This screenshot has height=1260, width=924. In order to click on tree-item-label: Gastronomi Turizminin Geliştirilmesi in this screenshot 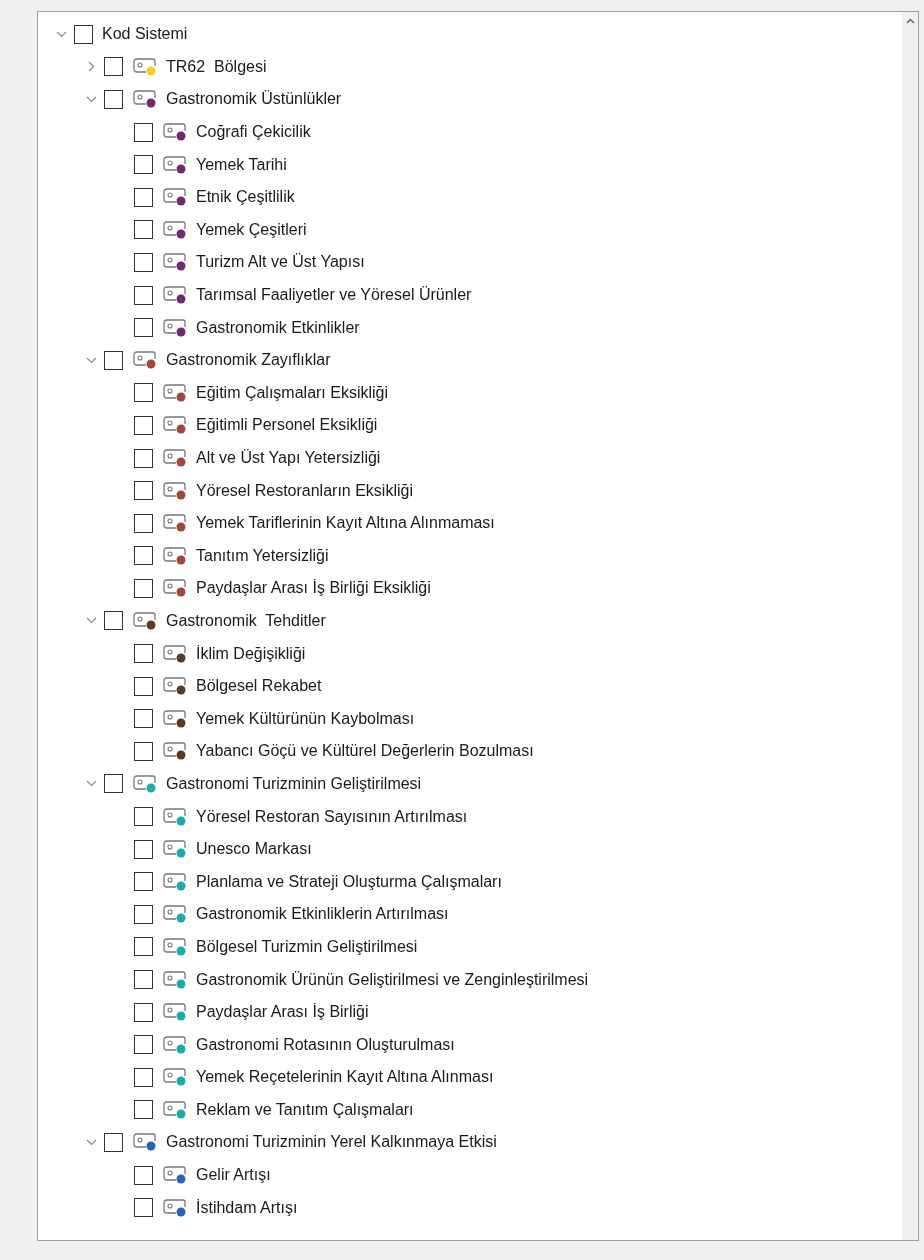, I will do `click(294, 783)`.